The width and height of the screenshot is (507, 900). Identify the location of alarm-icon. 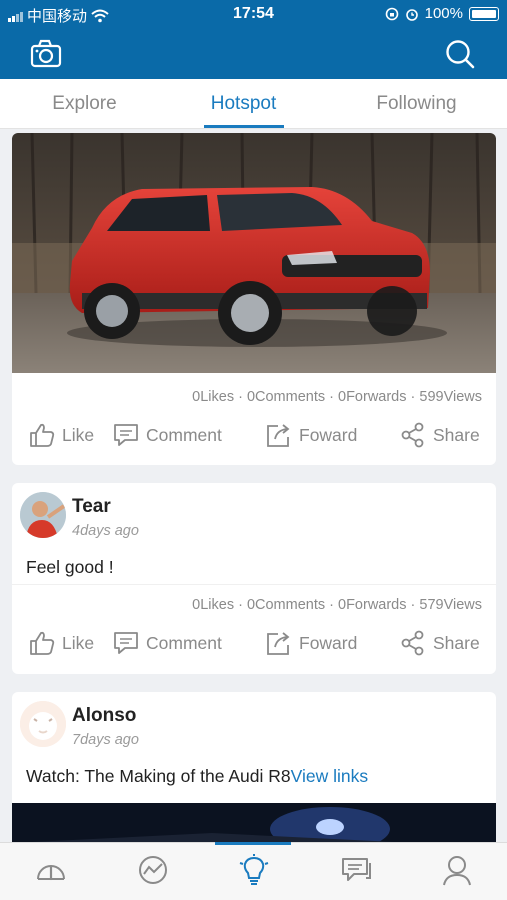
(411, 14).